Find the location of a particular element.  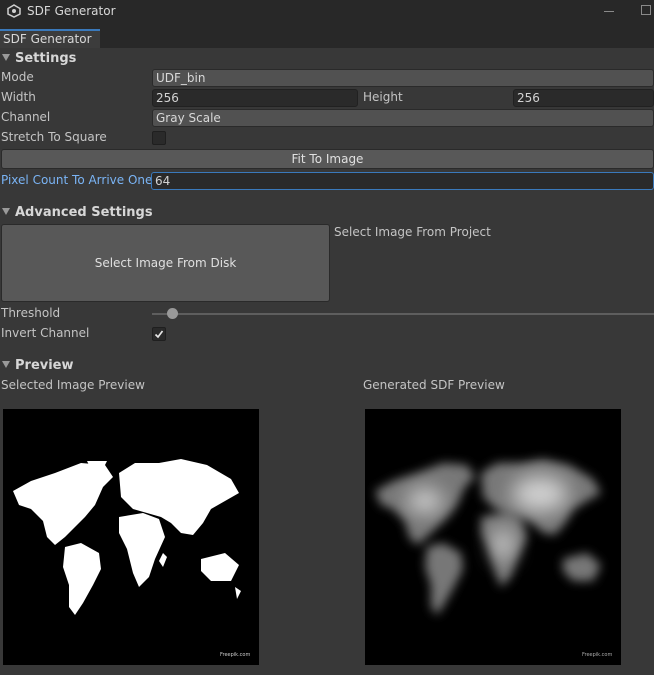

world-map-binary-image: Freepik.com is located at coordinates (131, 558).